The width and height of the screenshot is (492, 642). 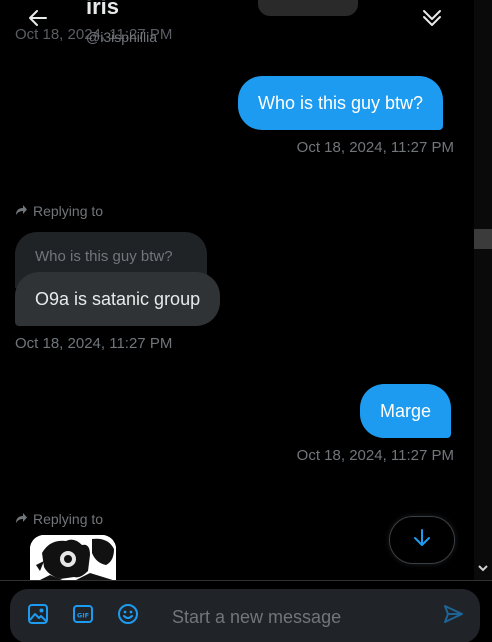 I want to click on scrollbar-down-arrow-icon, so click(x=483, y=568).